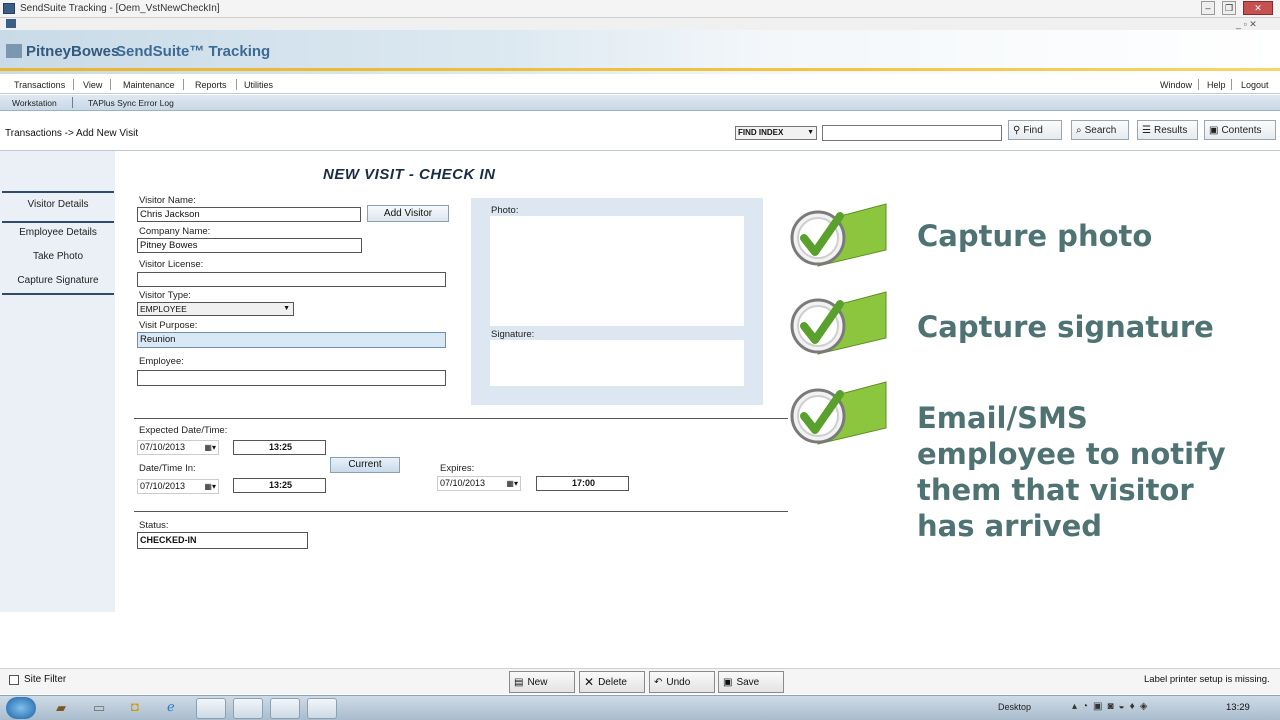 The width and height of the screenshot is (1280, 720). What do you see at coordinates (248, 708) in the screenshot?
I see `sendsuite-taskbar-icon` at bounding box center [248, 708].